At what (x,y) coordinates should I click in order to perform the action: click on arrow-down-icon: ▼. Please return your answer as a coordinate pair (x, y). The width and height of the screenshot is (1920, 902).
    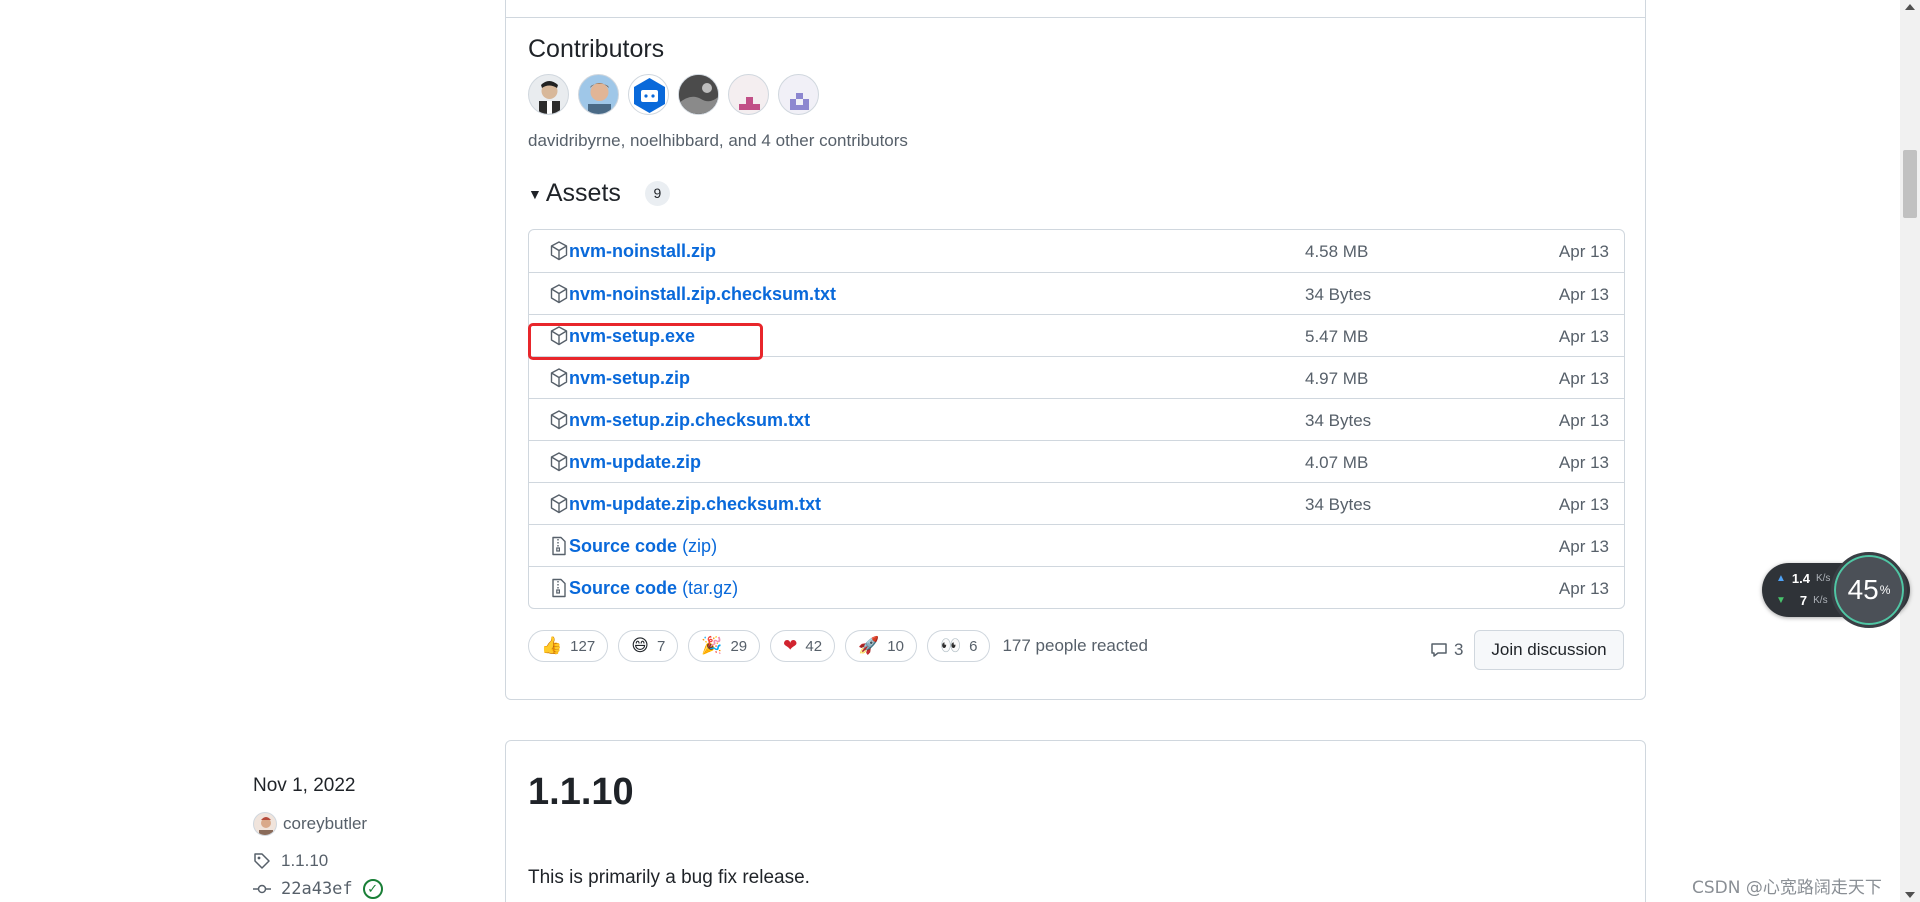
    Looking at the image, I should click on (1781, 600).